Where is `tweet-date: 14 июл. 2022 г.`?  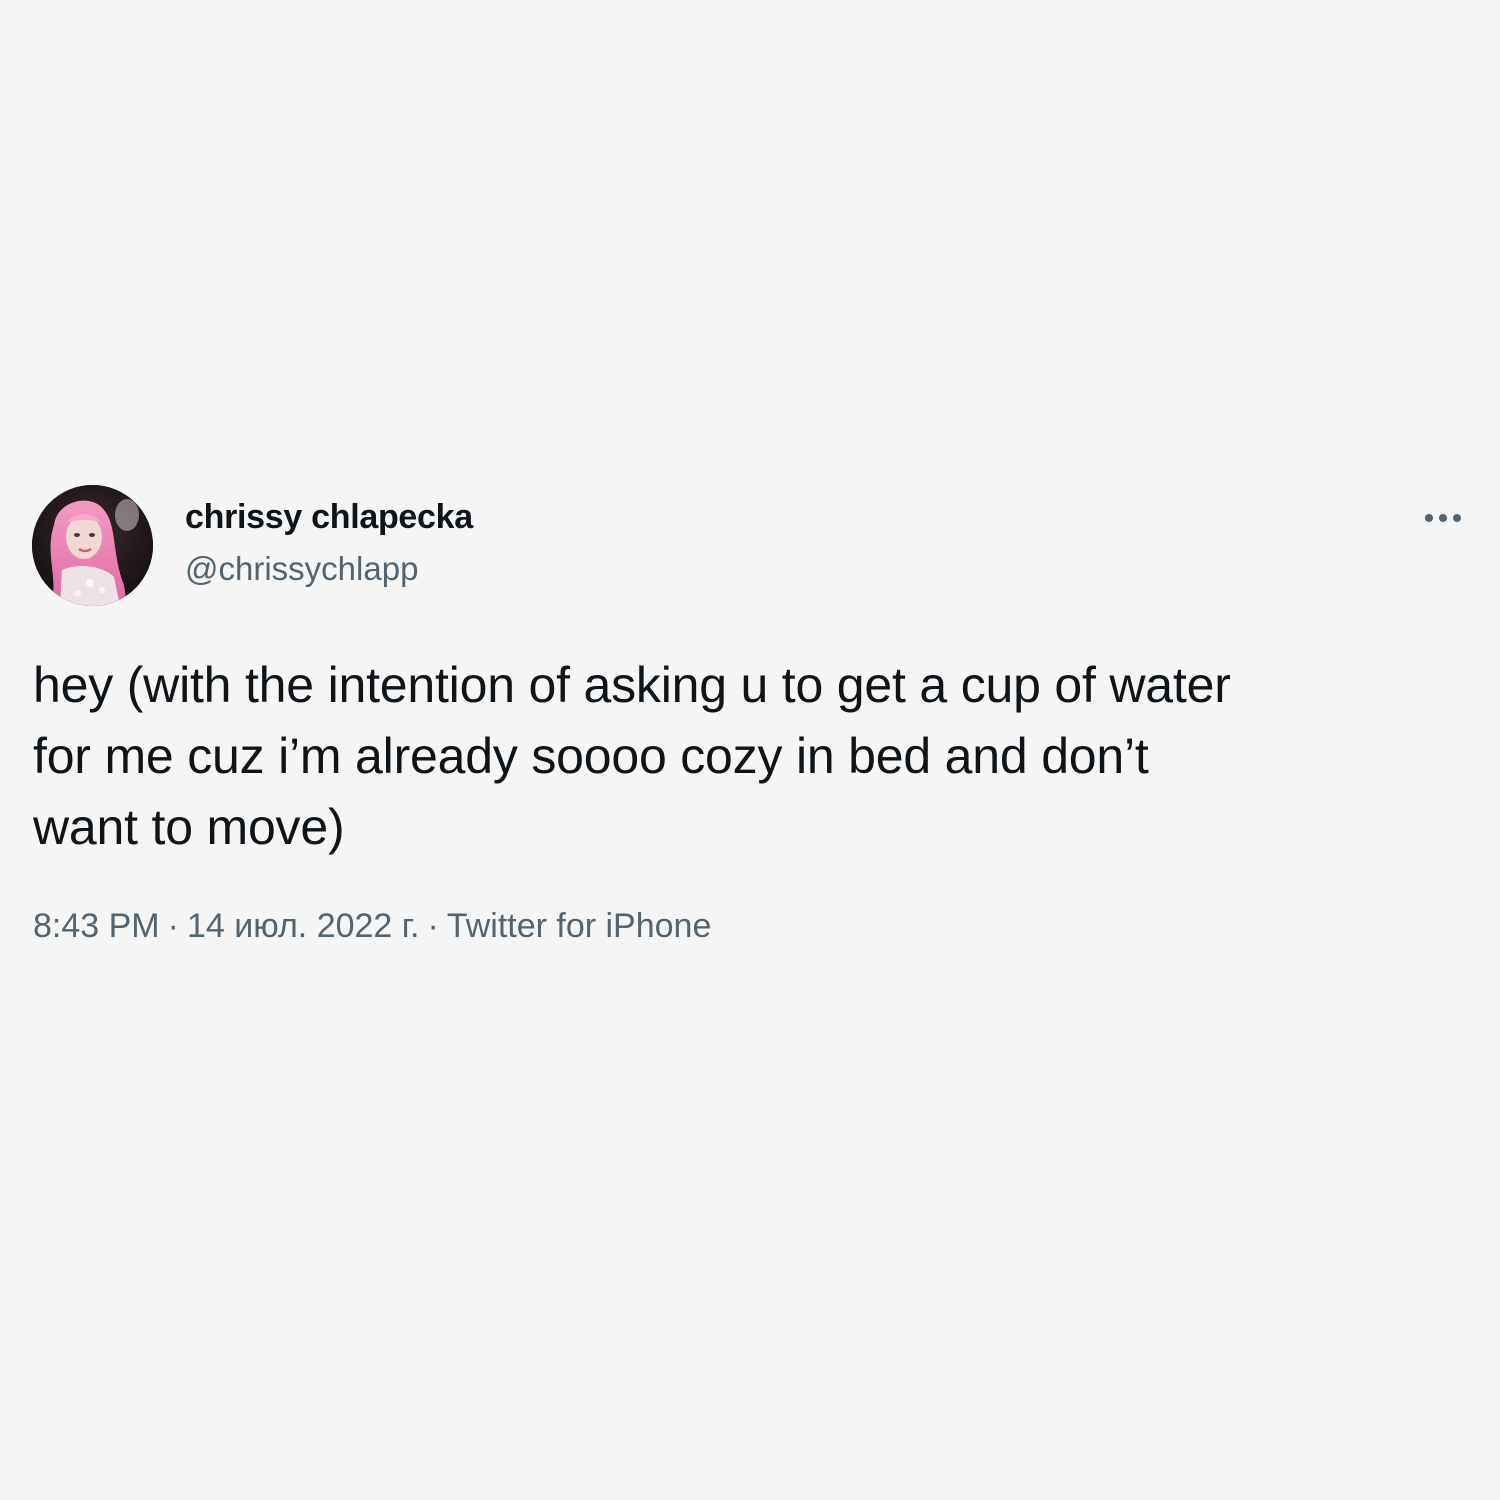 tweet-date: 14 июл. 2022 г. is located at coordinates (303, 926).